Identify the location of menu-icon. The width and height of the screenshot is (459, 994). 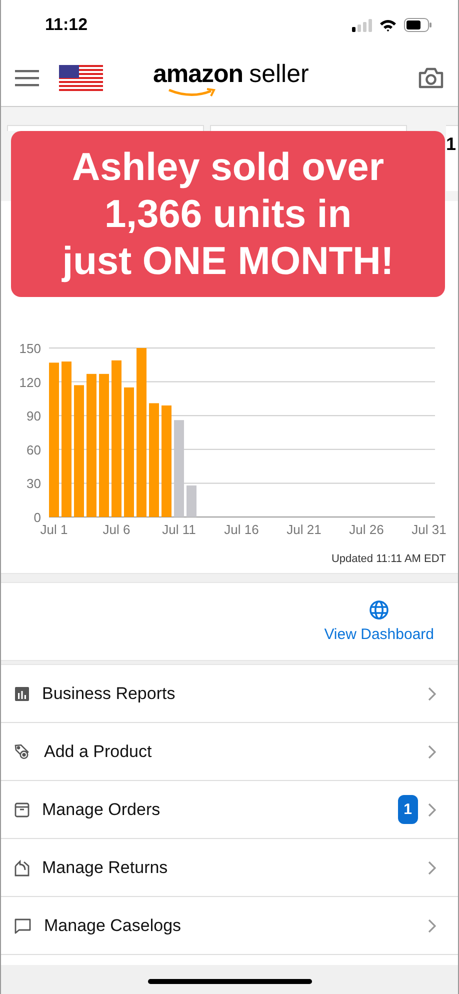
(28, 78).